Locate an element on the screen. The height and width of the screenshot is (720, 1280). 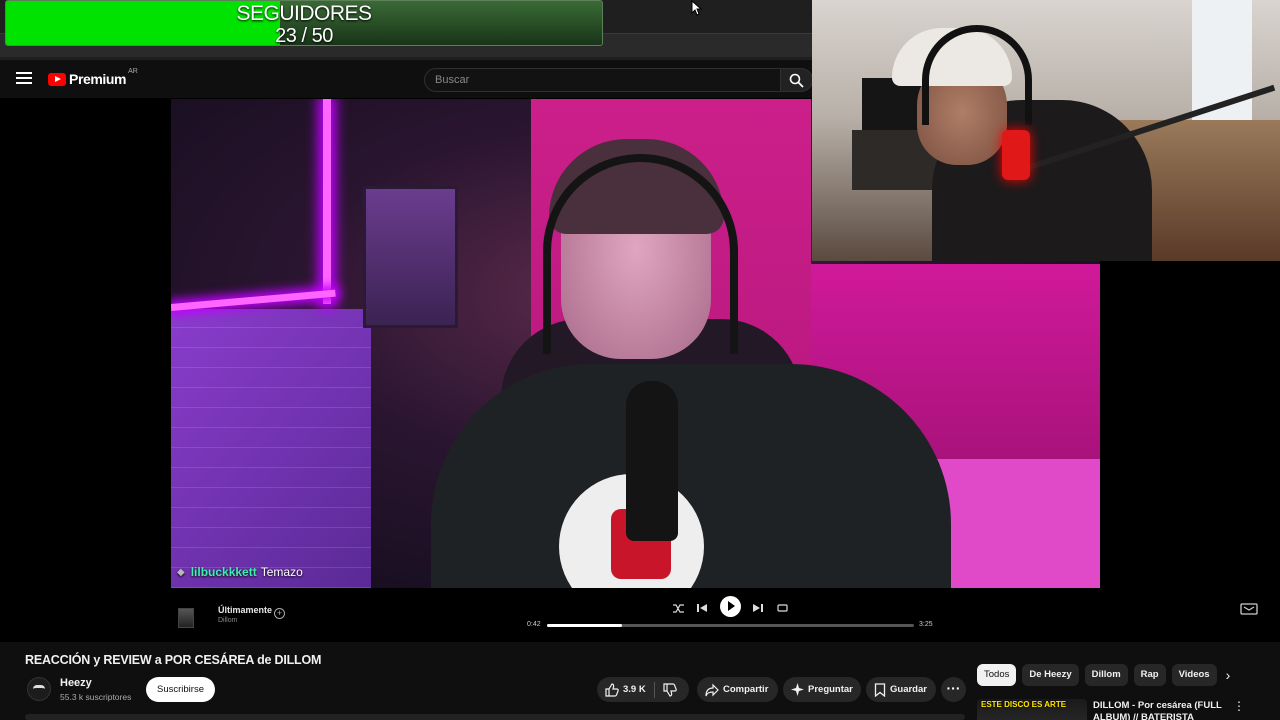
thumbs-down-icon is located at coordinates (670, 689).